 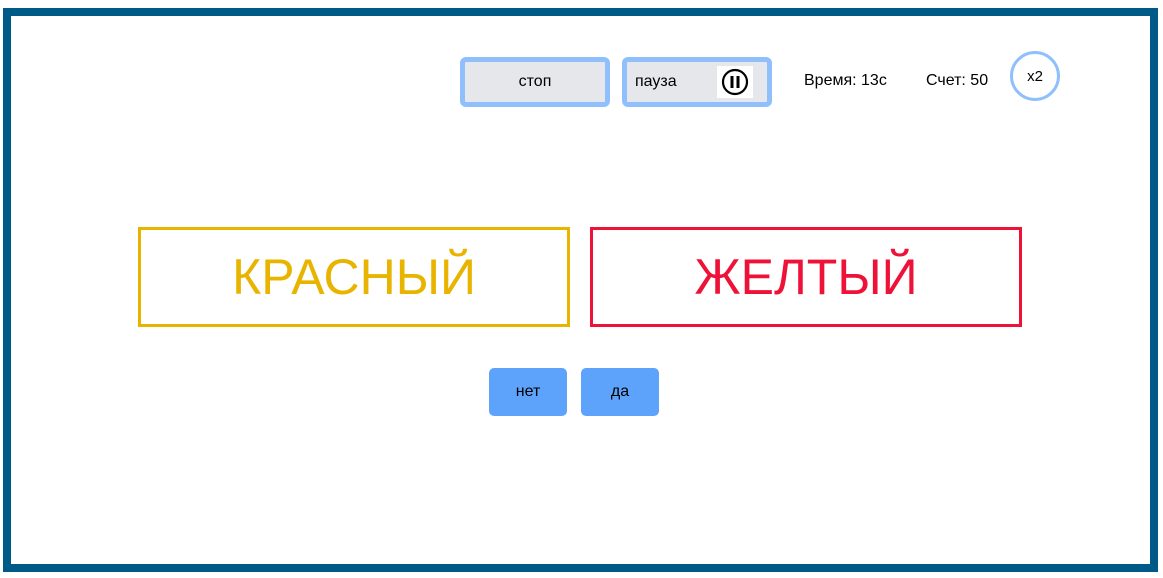 I want to click on multiplier-badge: x2, so click(x=1035, y=76).